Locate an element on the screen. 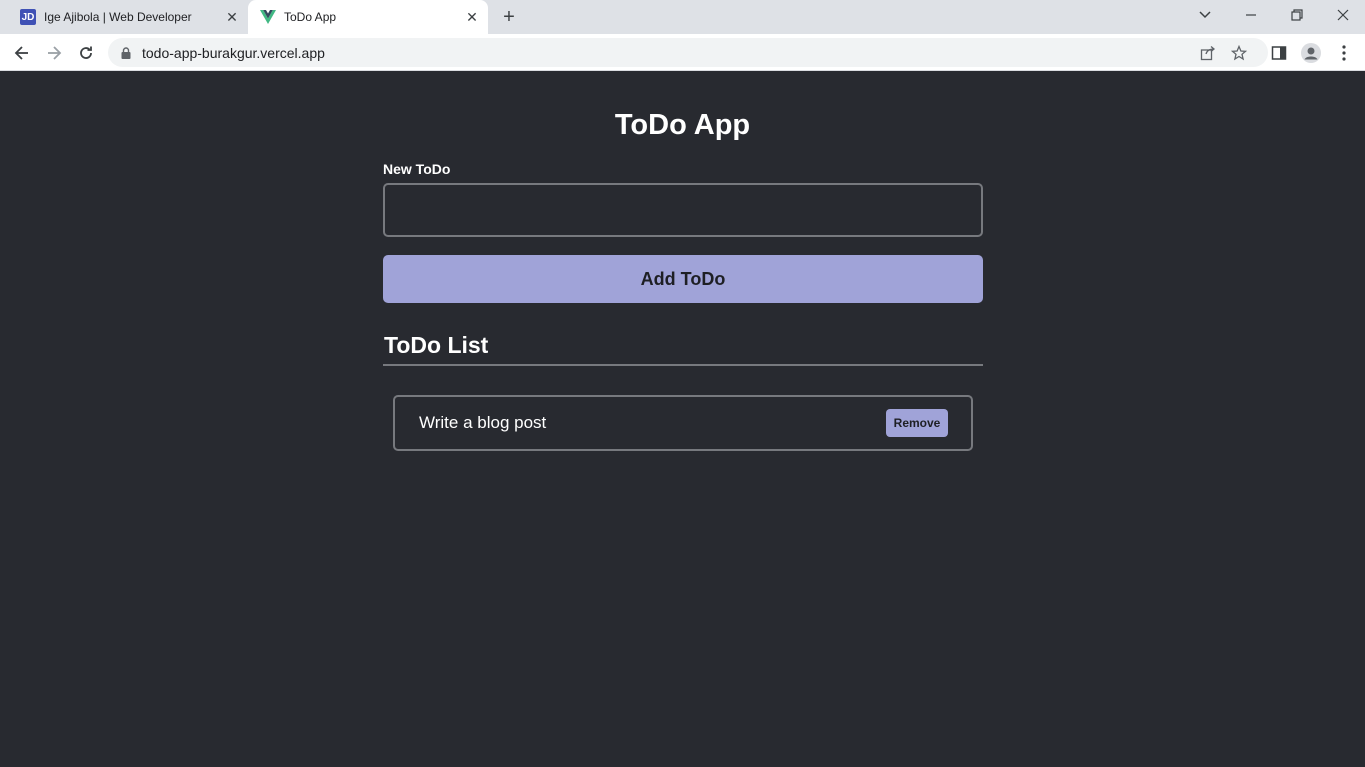  new-tab-icon: + is located at coordinates (509, 17).